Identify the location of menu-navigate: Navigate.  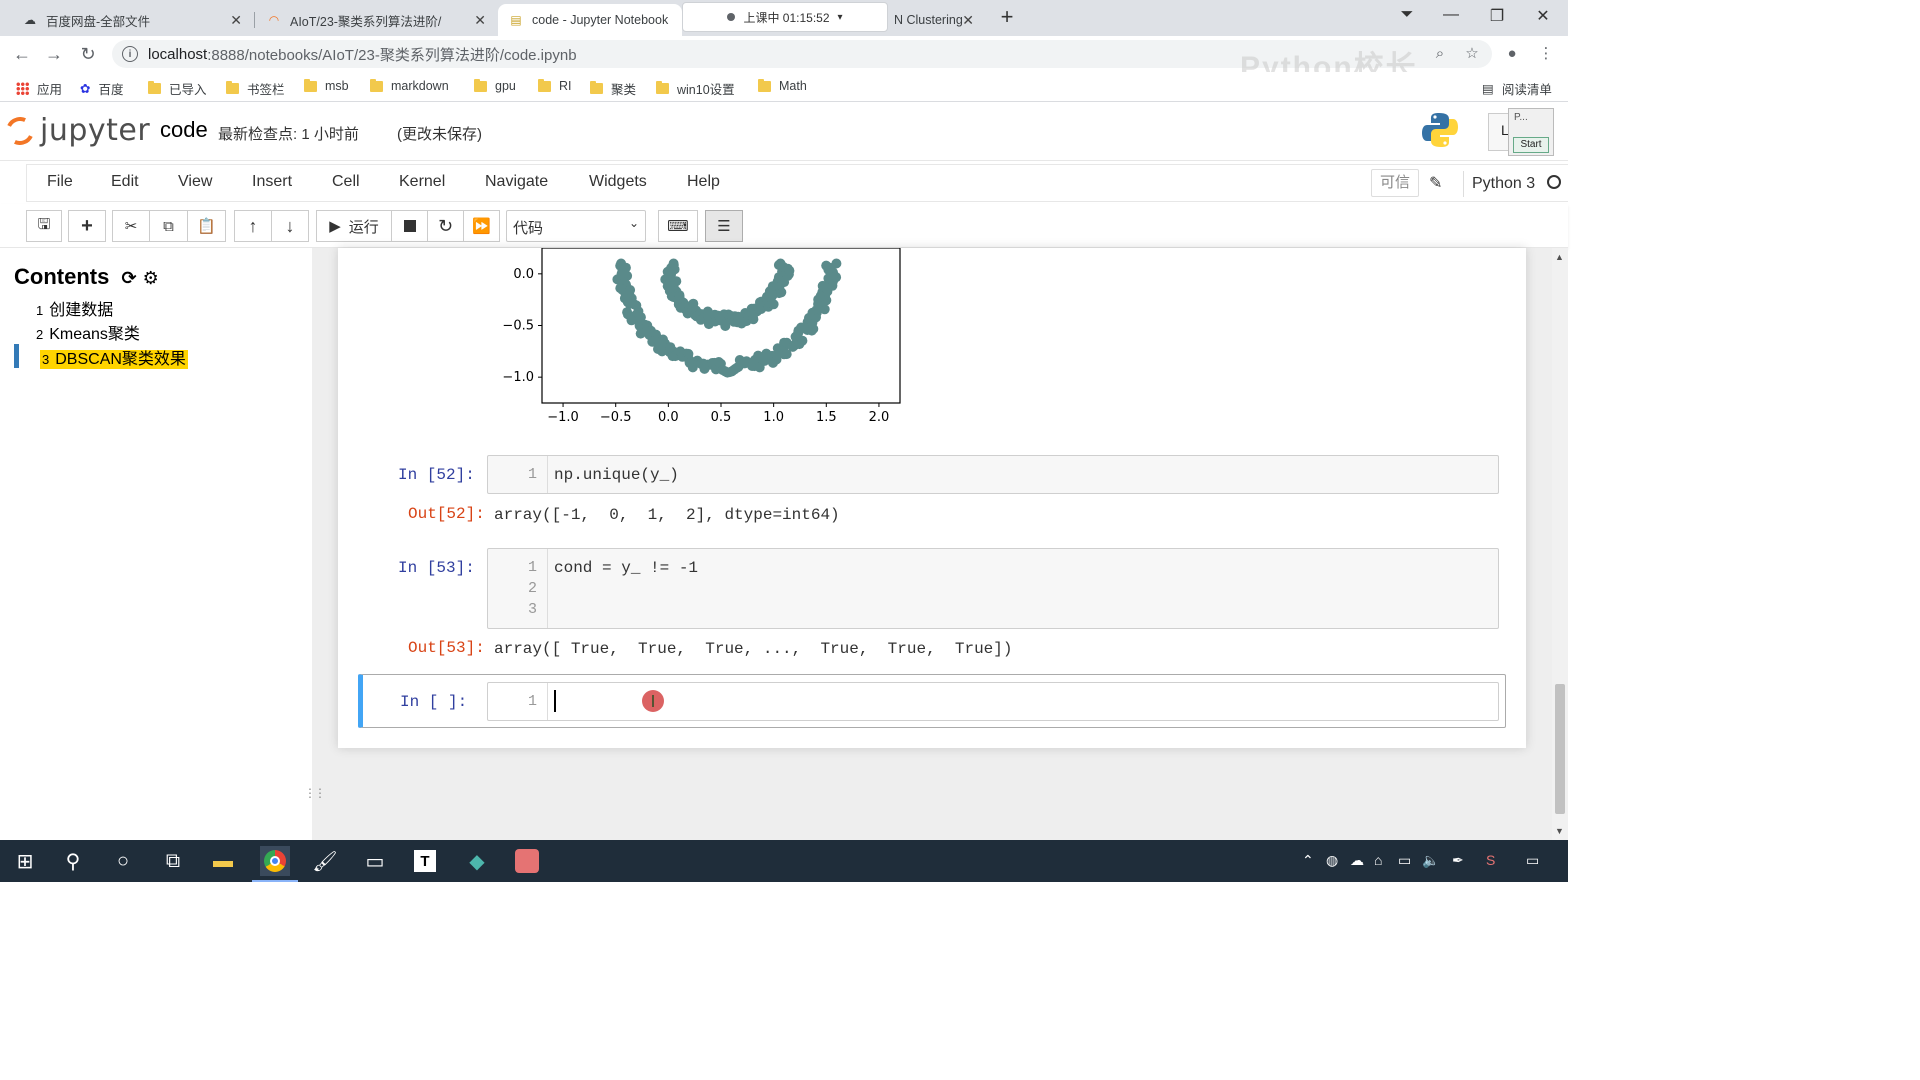
(516, 182).